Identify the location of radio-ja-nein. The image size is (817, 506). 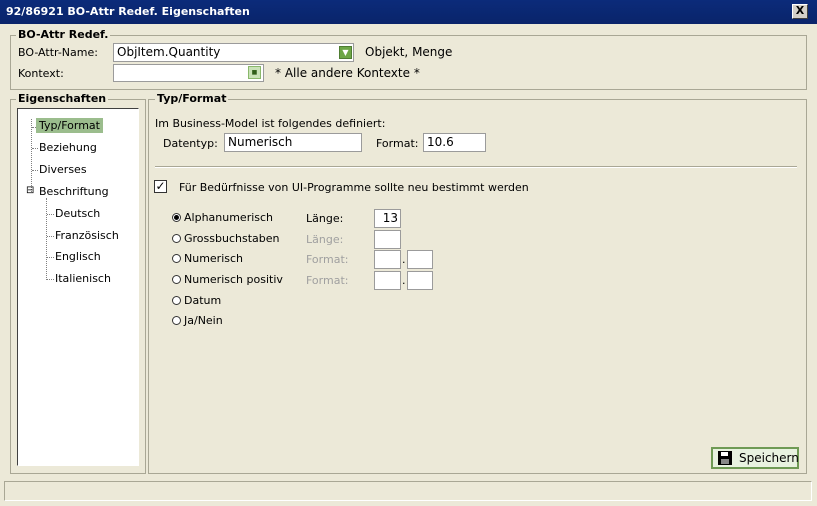
(176, 320).